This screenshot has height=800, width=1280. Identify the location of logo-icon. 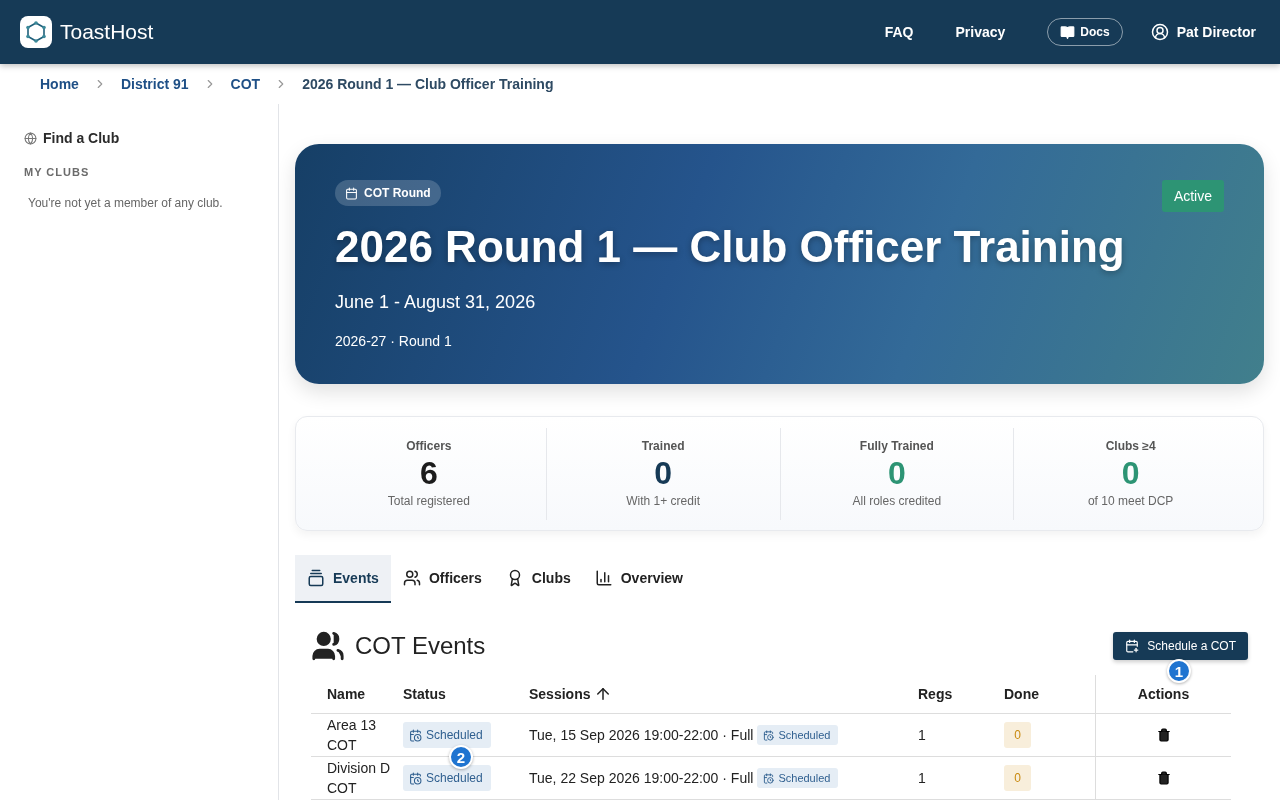
(36, 32).